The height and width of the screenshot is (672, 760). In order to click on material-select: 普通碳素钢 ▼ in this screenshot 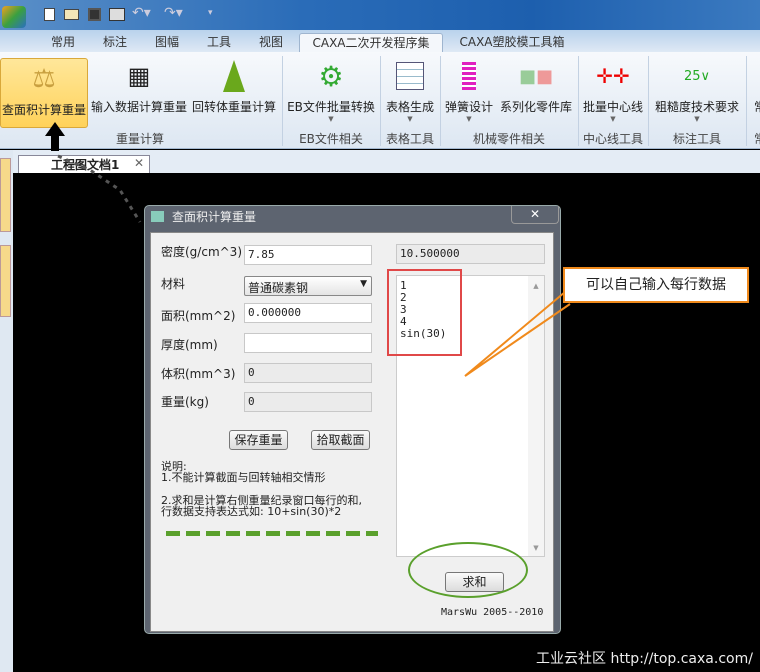, I will do `click(308, 286)`.